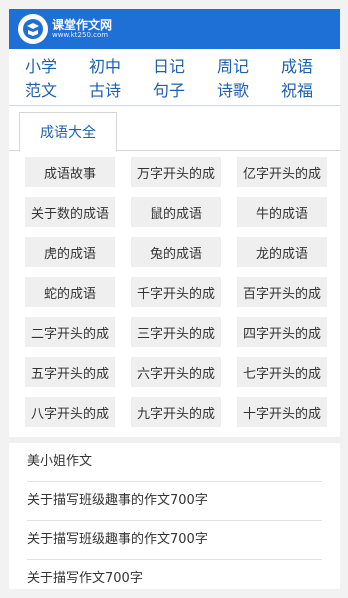 Image resolution: width=348 pixels, height=598 pixels. I want to click on logo-url: www.kt250.com, so click(80, 34).